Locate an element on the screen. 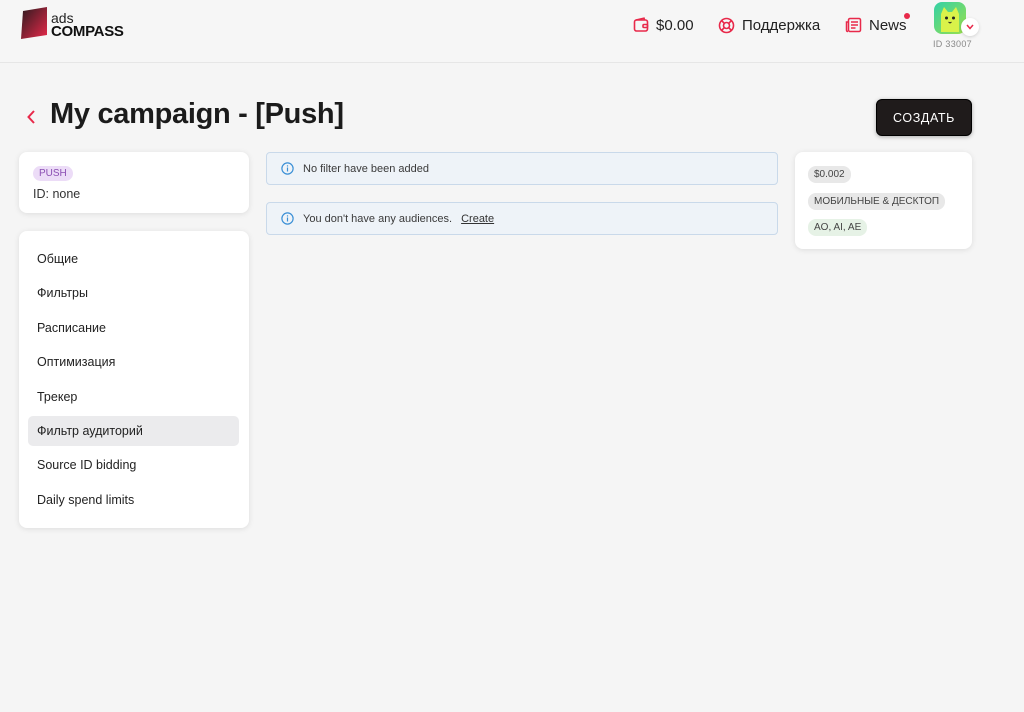 The height and width of the screenshot is (712, 1024). logo-text-compass: COMPASS is located at coordinates (87, 31).